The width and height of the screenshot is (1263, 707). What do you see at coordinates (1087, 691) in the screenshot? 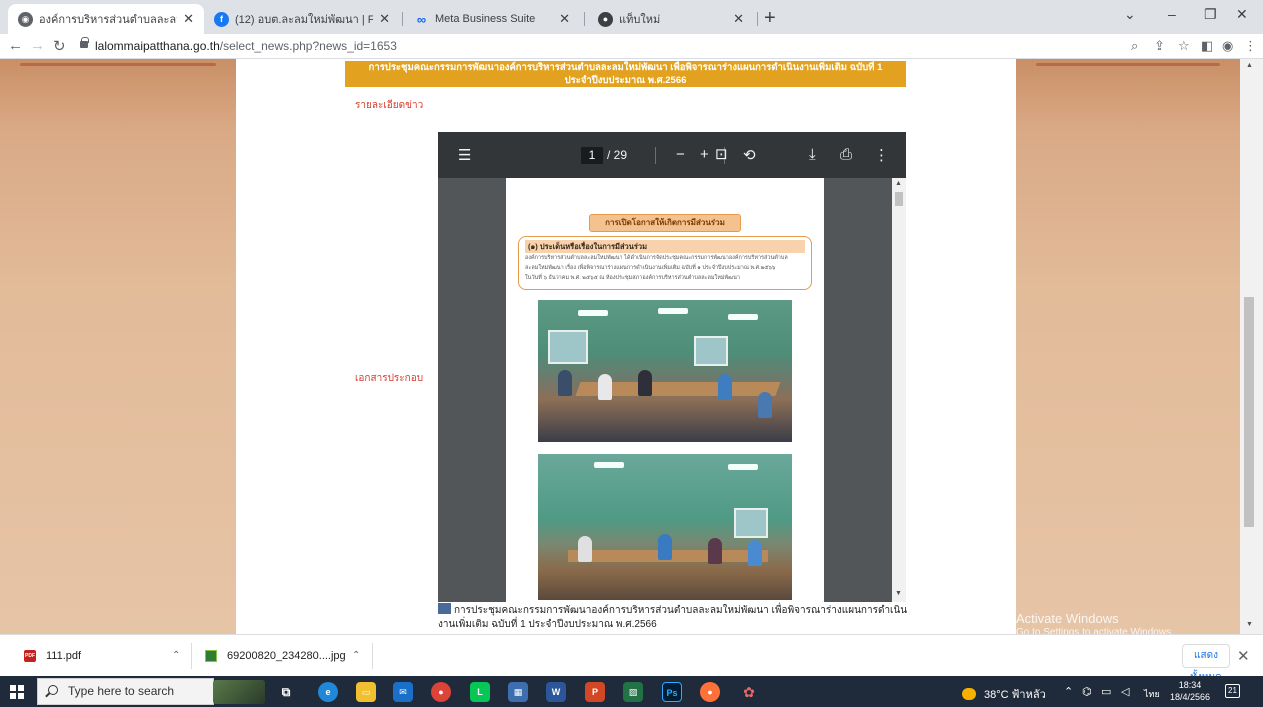
I see `network-icon: ⌬` at bounding box center [1087, 691].